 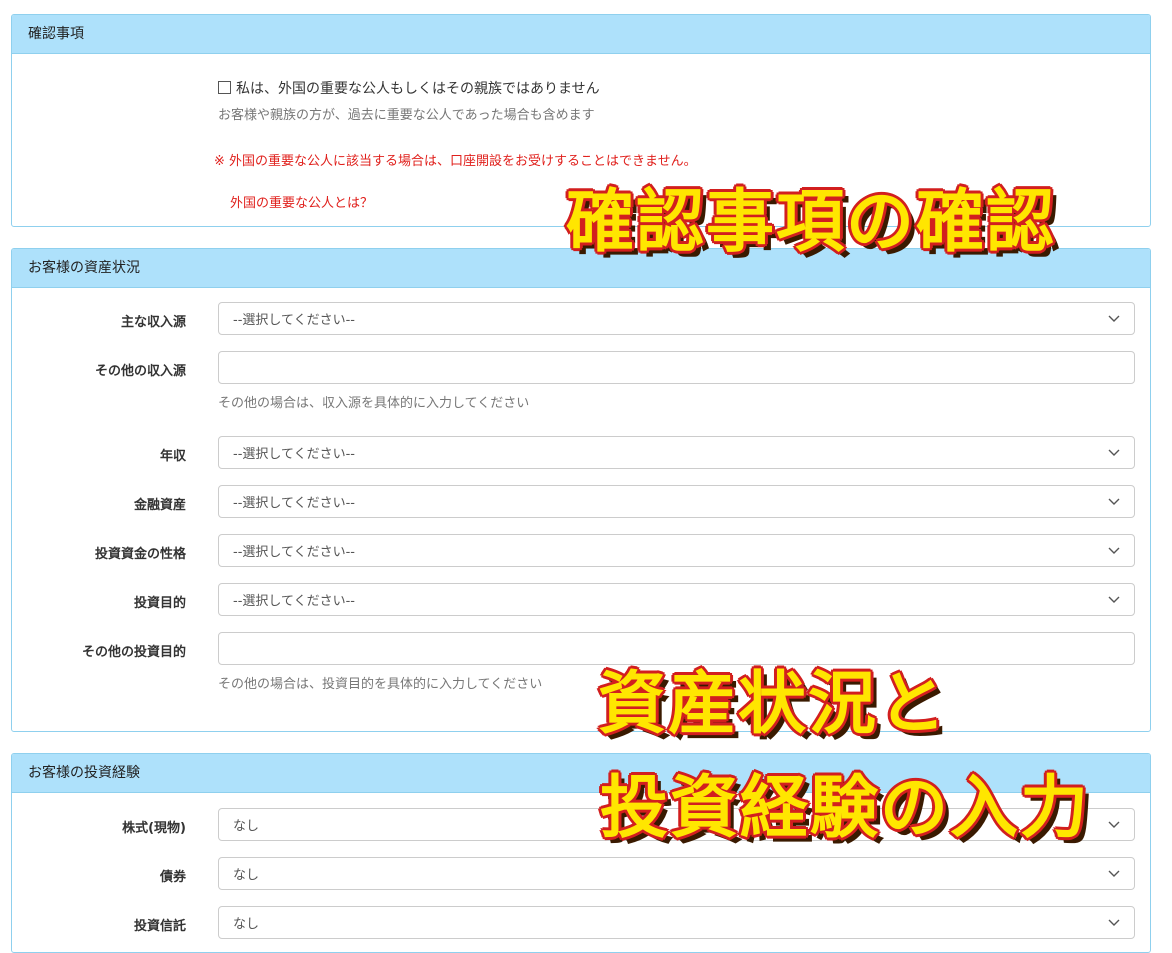 I want to click on other-purpose-help: その他の場合は、投資目的を具体的に入力してください, so click(x=380, y=684).